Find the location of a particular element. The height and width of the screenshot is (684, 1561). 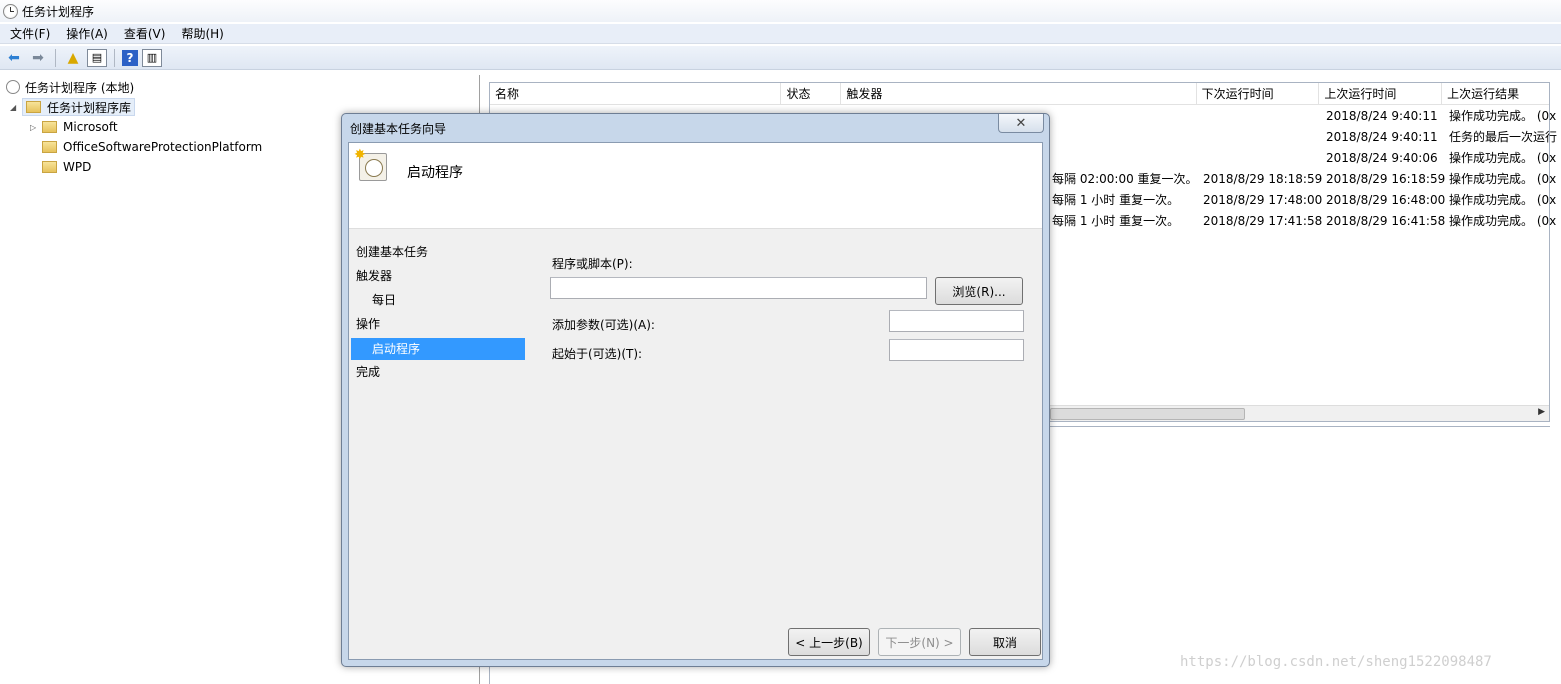

collapsed-arrow-icon: ▷ is located at coordinates (35, 127).